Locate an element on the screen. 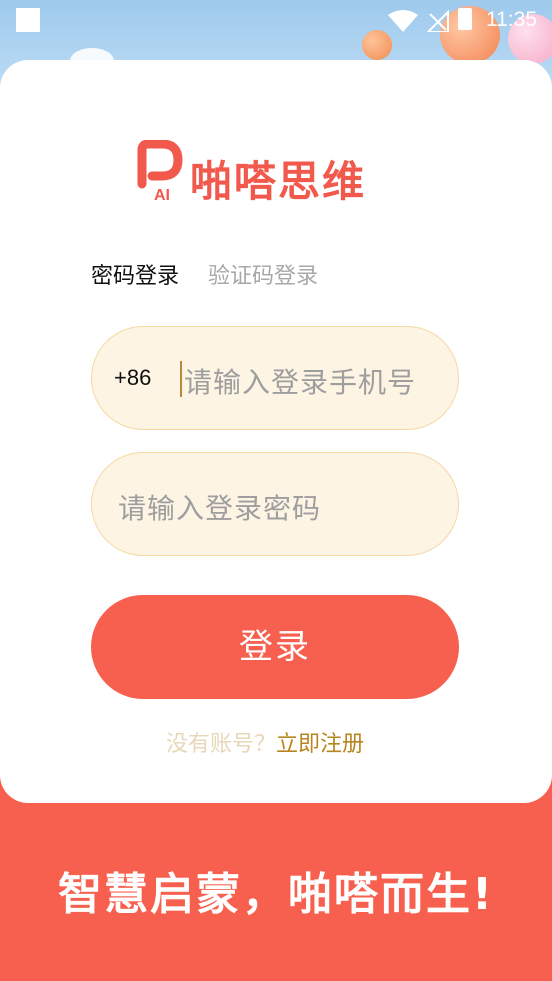 The width and height of the screenshot is (552, 981). text-caret is located at coordinates (181, 379).